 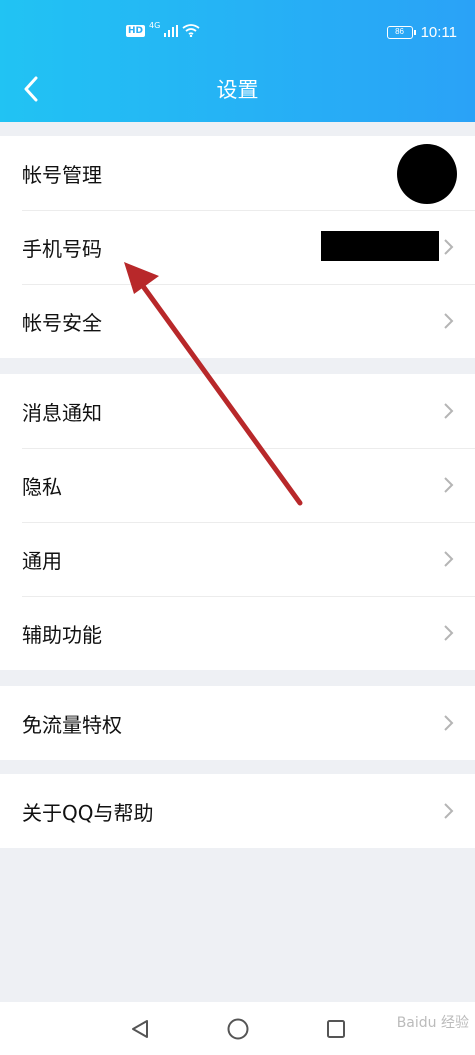 I want to click on about-group: 关于QQ与帮助, so click(x=237, y=811).